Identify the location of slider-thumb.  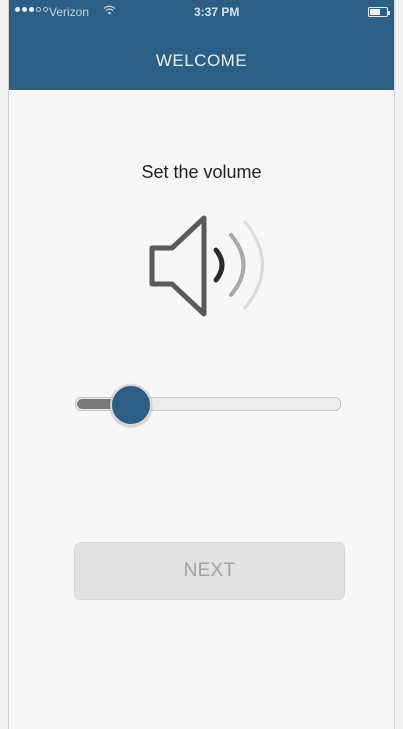
(130, 405).